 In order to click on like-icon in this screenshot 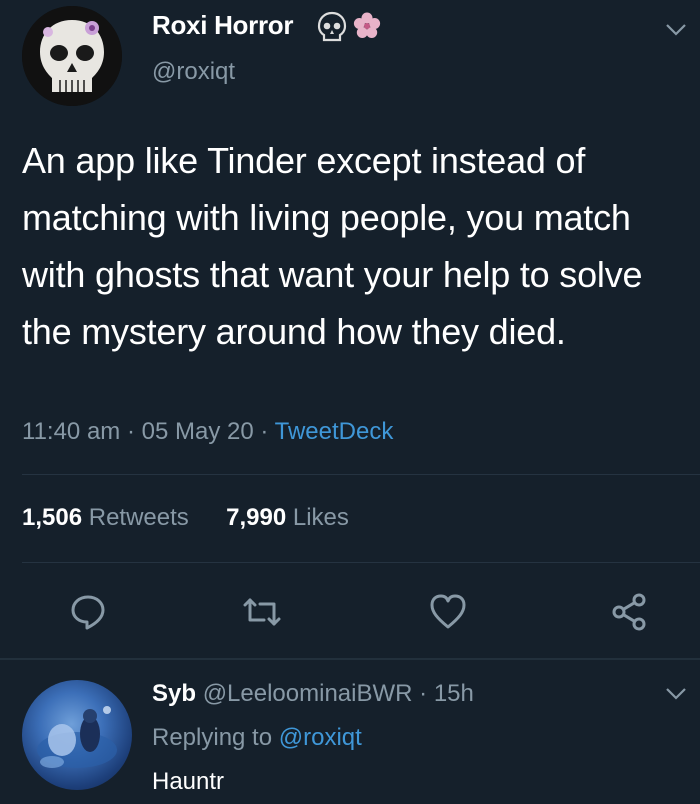, I will do `click(448, 612)`.